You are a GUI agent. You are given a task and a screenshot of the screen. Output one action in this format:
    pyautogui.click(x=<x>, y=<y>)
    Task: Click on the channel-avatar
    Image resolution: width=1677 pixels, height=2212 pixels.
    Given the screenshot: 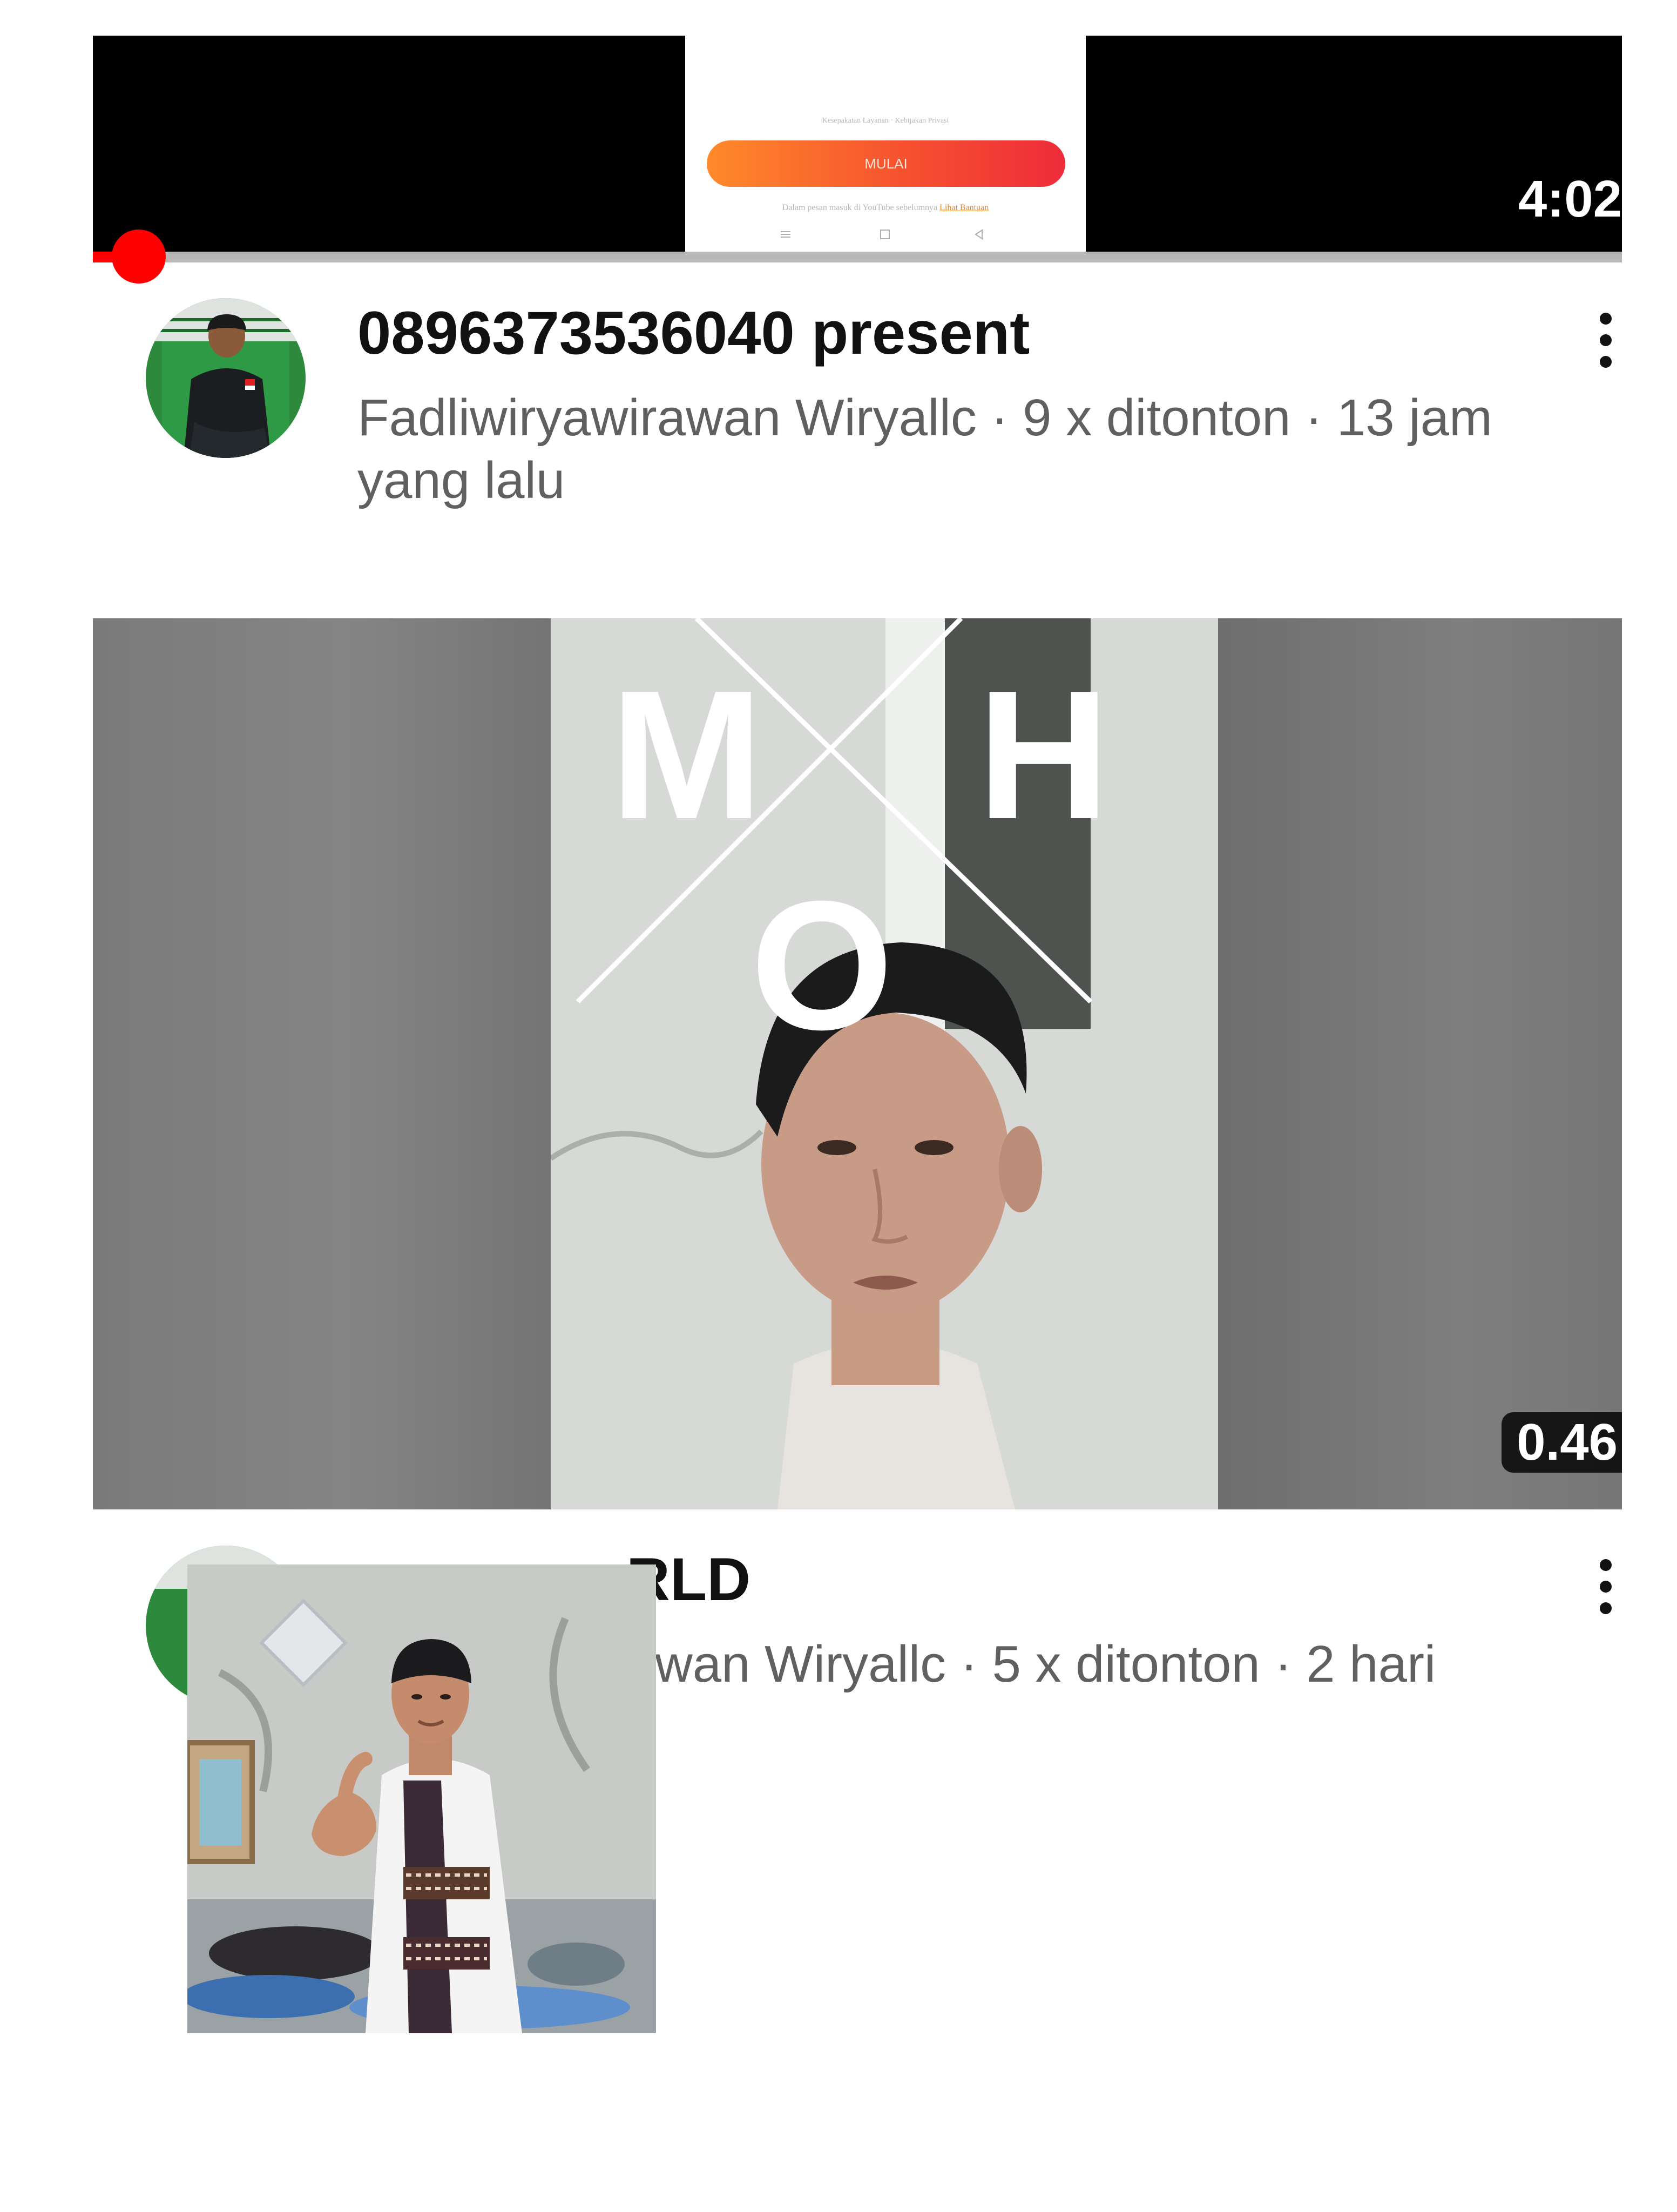 What is the action you would take?
    pyautogui.click(x=226, y=378)
    